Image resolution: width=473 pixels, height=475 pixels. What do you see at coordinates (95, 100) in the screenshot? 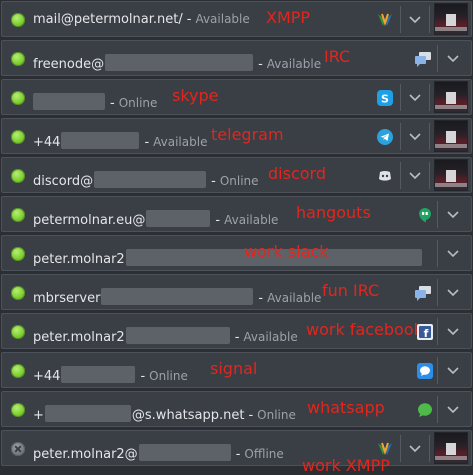
I see `account-label: - Online` at bounding box center [95, 100].